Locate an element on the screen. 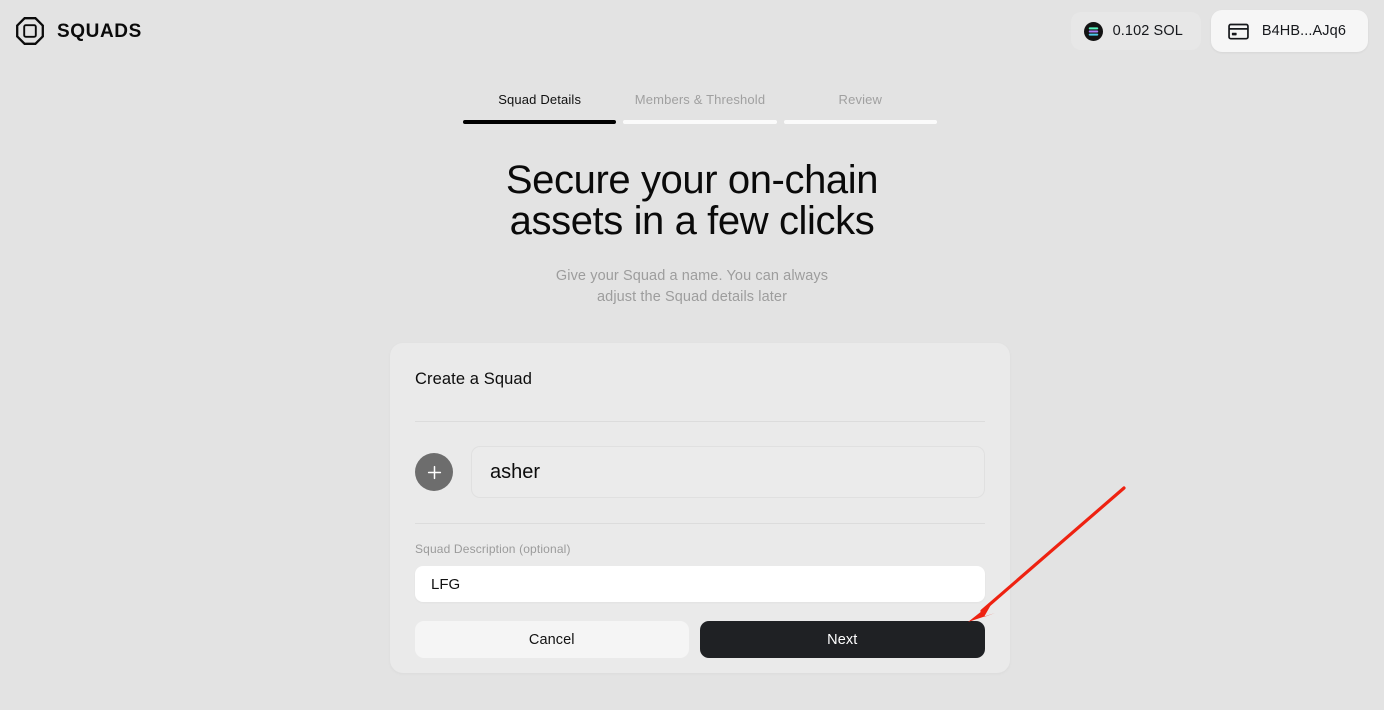 This screenshot has width=1384, height=710. step-squad-details: Squad Details is located at coordinates (540, 108).